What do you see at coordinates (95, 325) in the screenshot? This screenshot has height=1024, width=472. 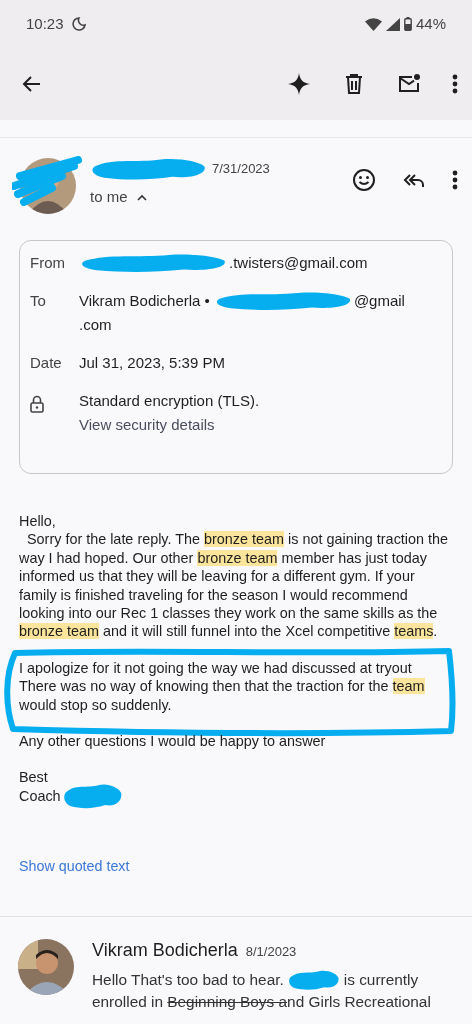 I see `detail-value: .com` at bounding box center [95, 325].